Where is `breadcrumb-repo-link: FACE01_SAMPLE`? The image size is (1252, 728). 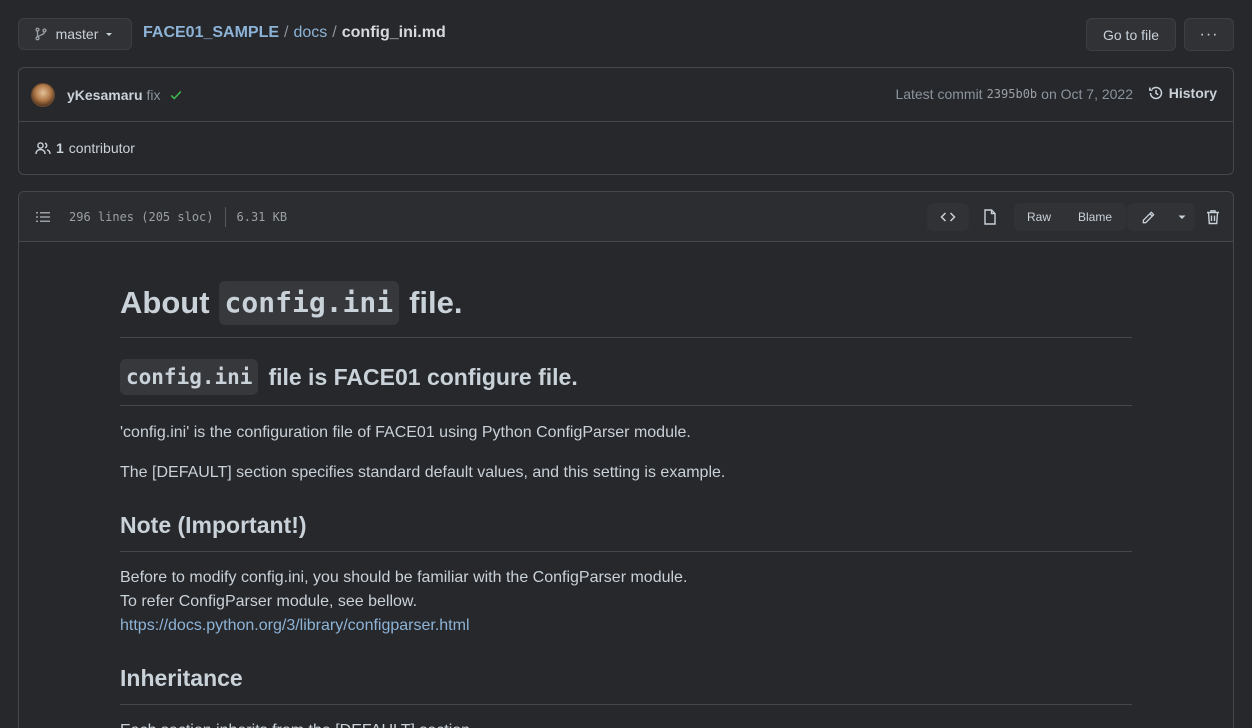 breadcrumb-repo-link: FACE01_SAMPLE is located at coordinates (211, 33).